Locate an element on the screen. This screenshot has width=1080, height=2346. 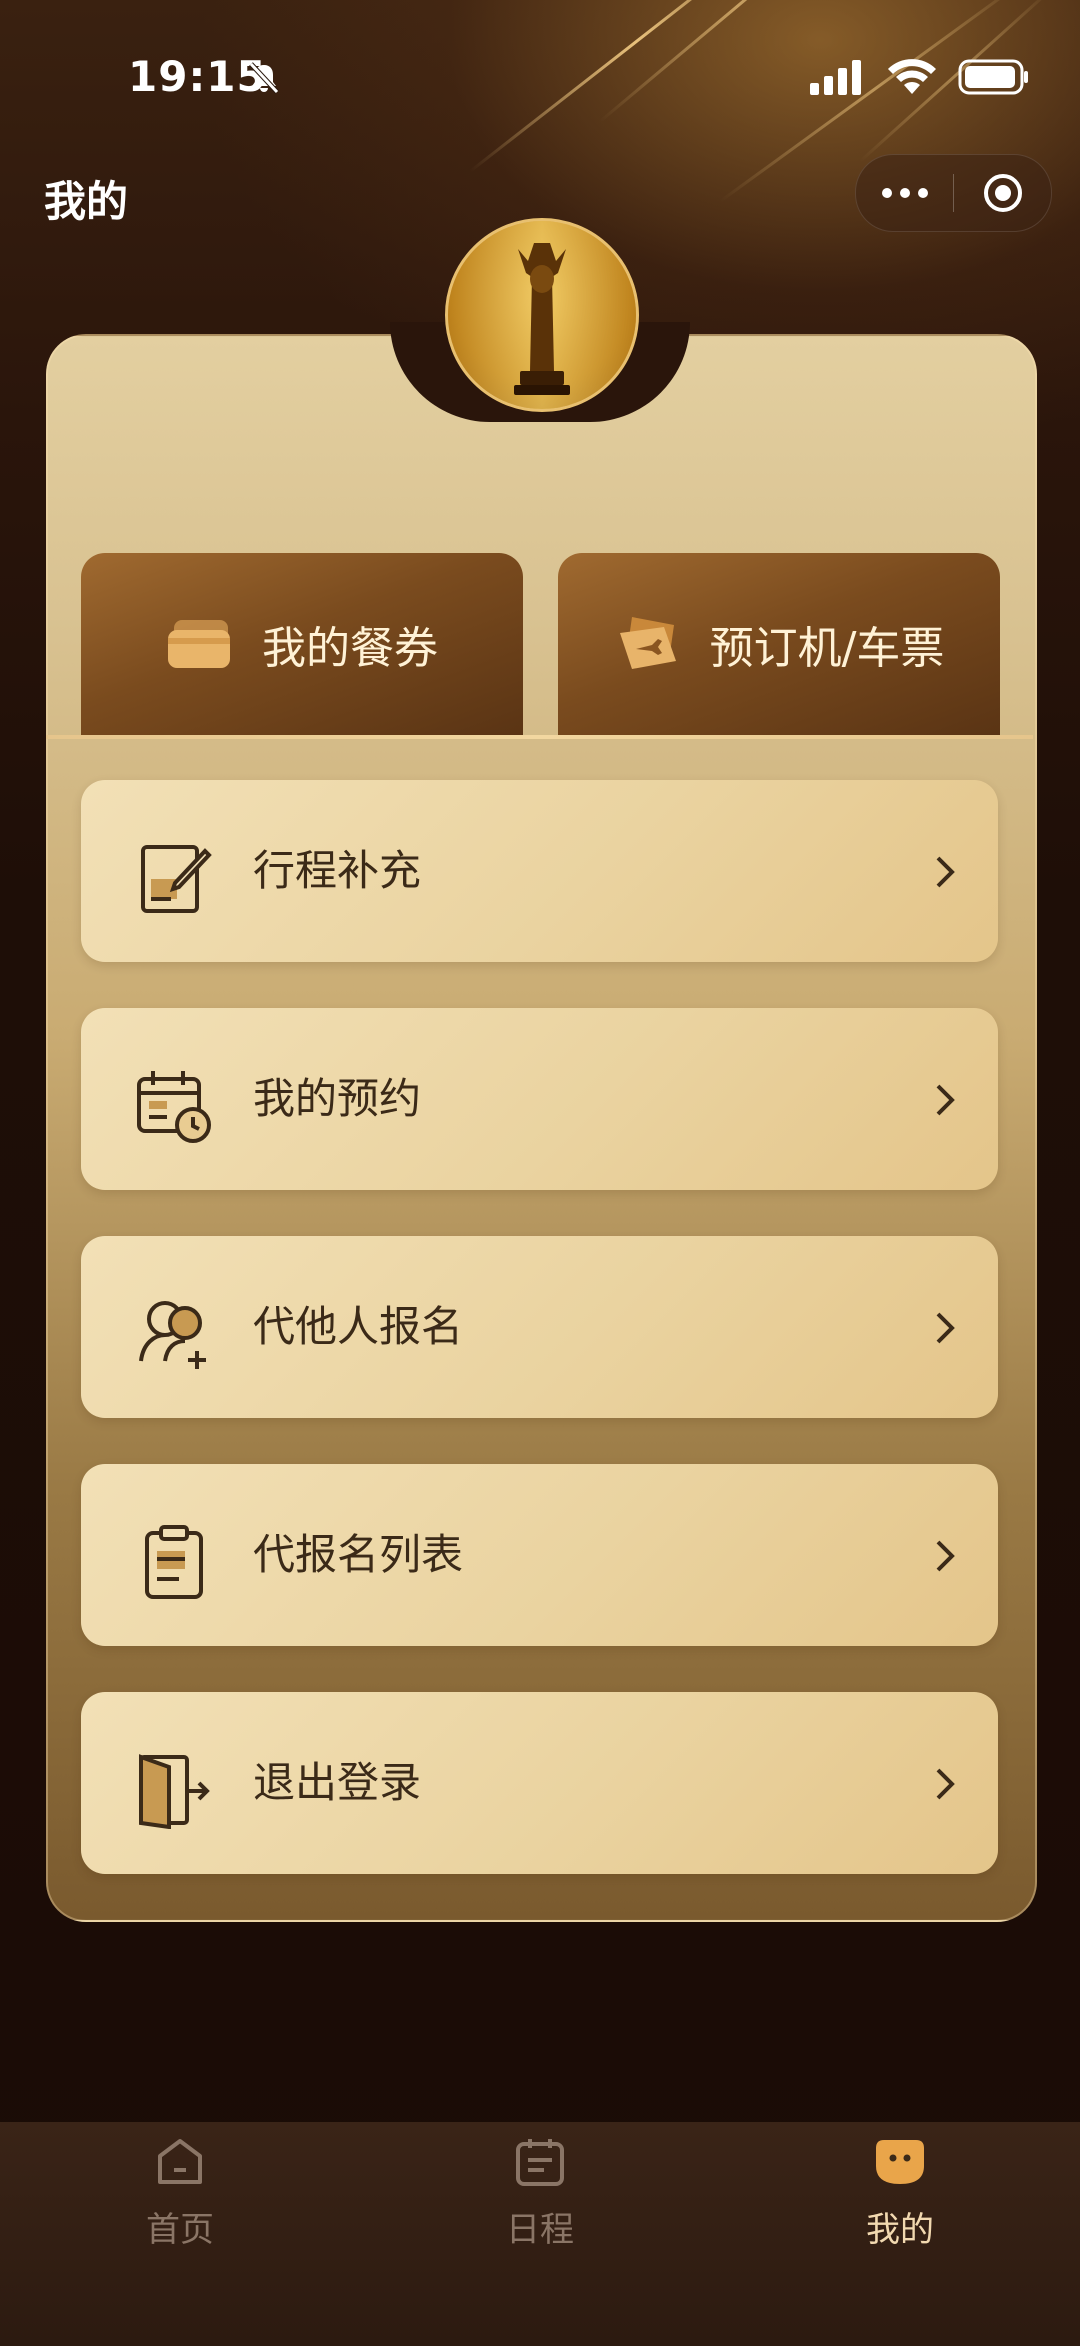
menu-item-label: 代他人报名 is located at coordinates (358, 1326).